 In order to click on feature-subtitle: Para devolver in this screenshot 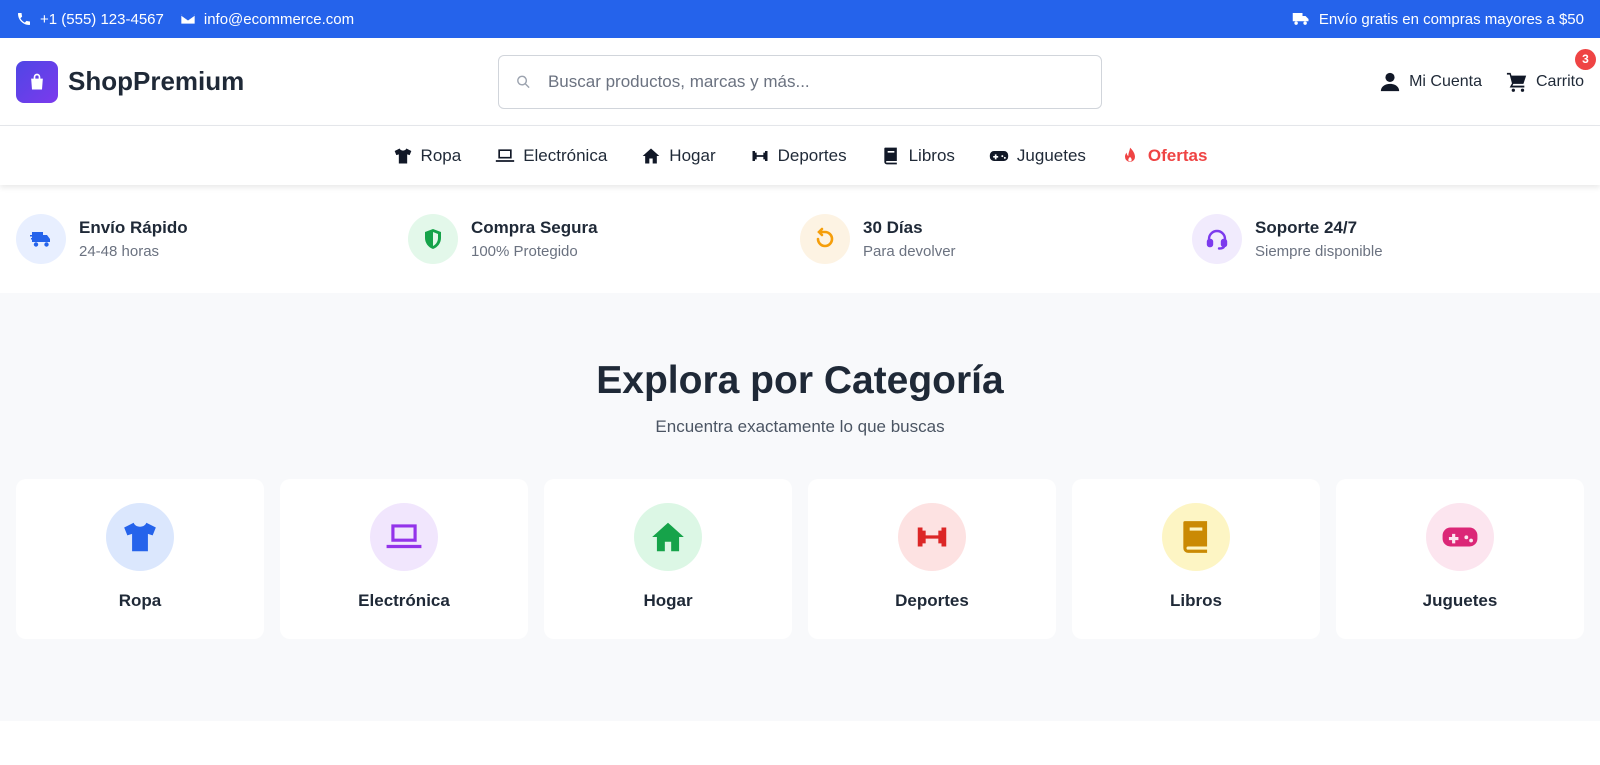, I will do `click(909, 251)`.